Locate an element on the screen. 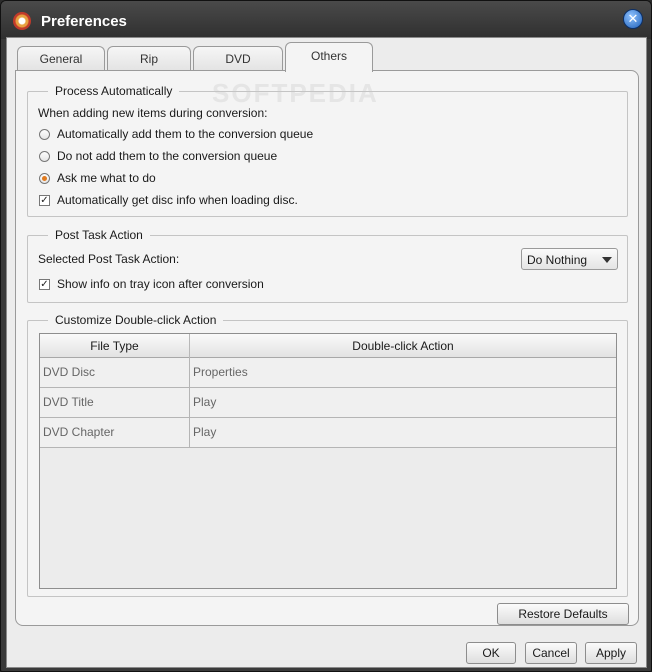  checkbox-tray-info-label: Show info on tray icon after conversion is located at coordinates (160, 284).